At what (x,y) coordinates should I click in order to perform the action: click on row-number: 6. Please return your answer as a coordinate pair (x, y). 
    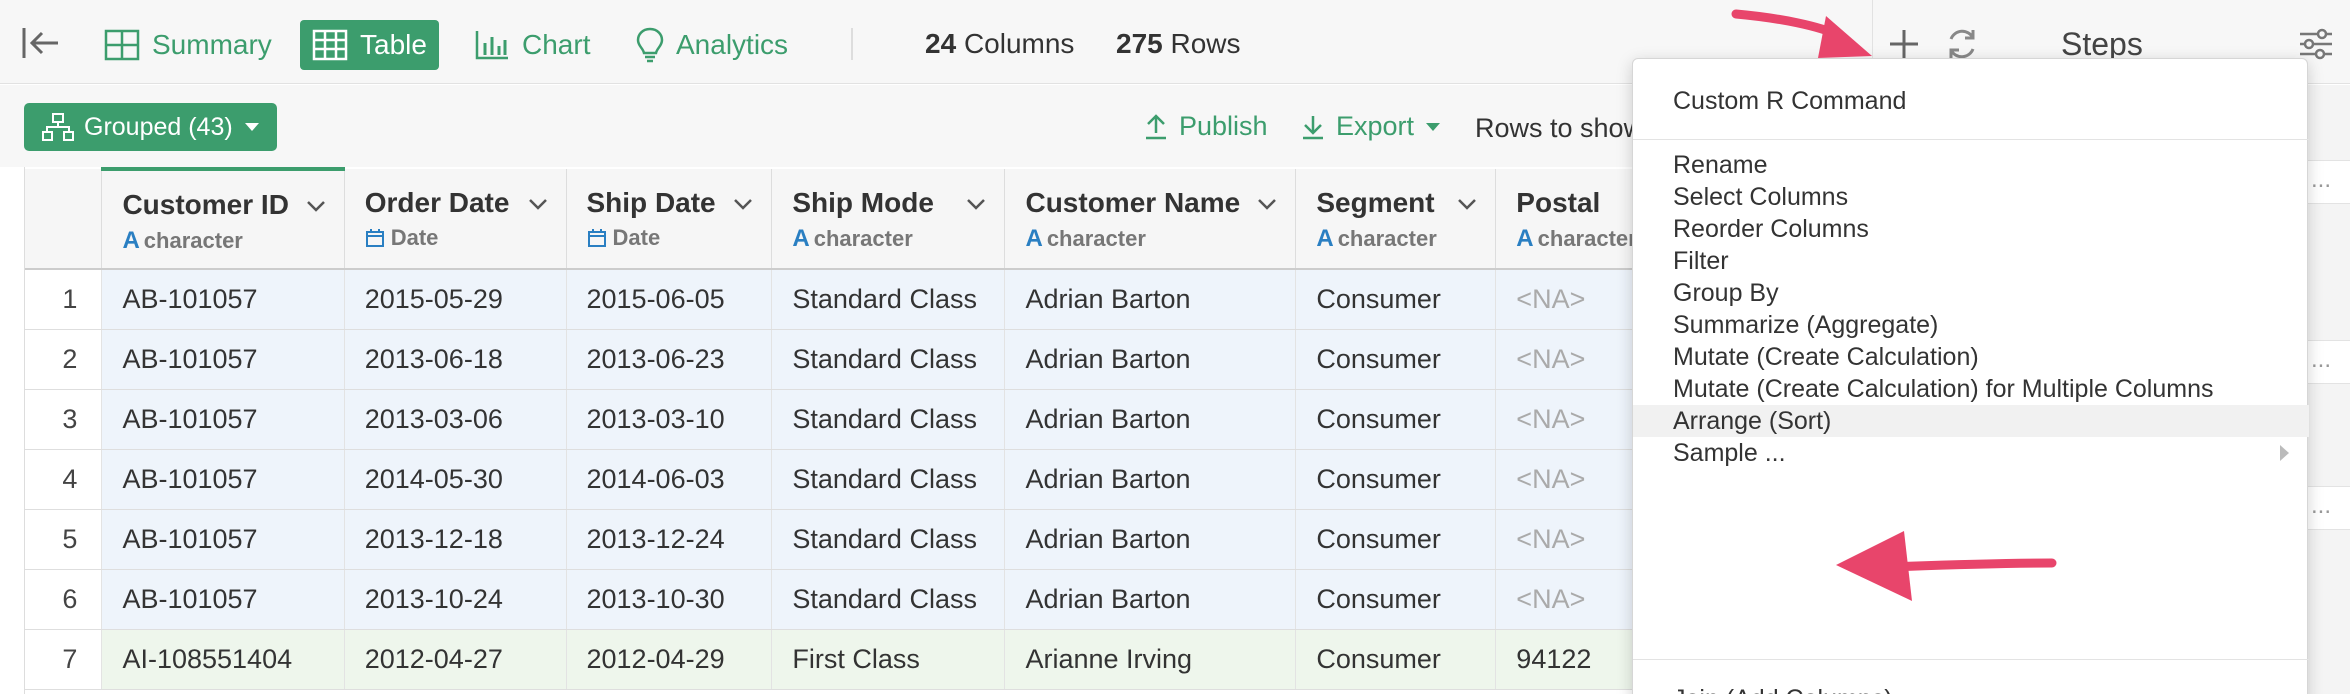
    Looking at the image, I should click on (64, 599).